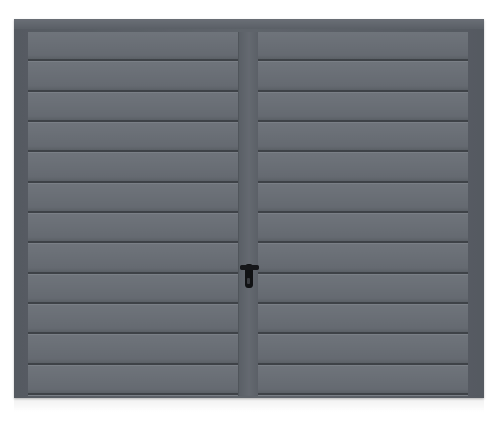  I want to click on handle-lever-icon, so click(249, 267).